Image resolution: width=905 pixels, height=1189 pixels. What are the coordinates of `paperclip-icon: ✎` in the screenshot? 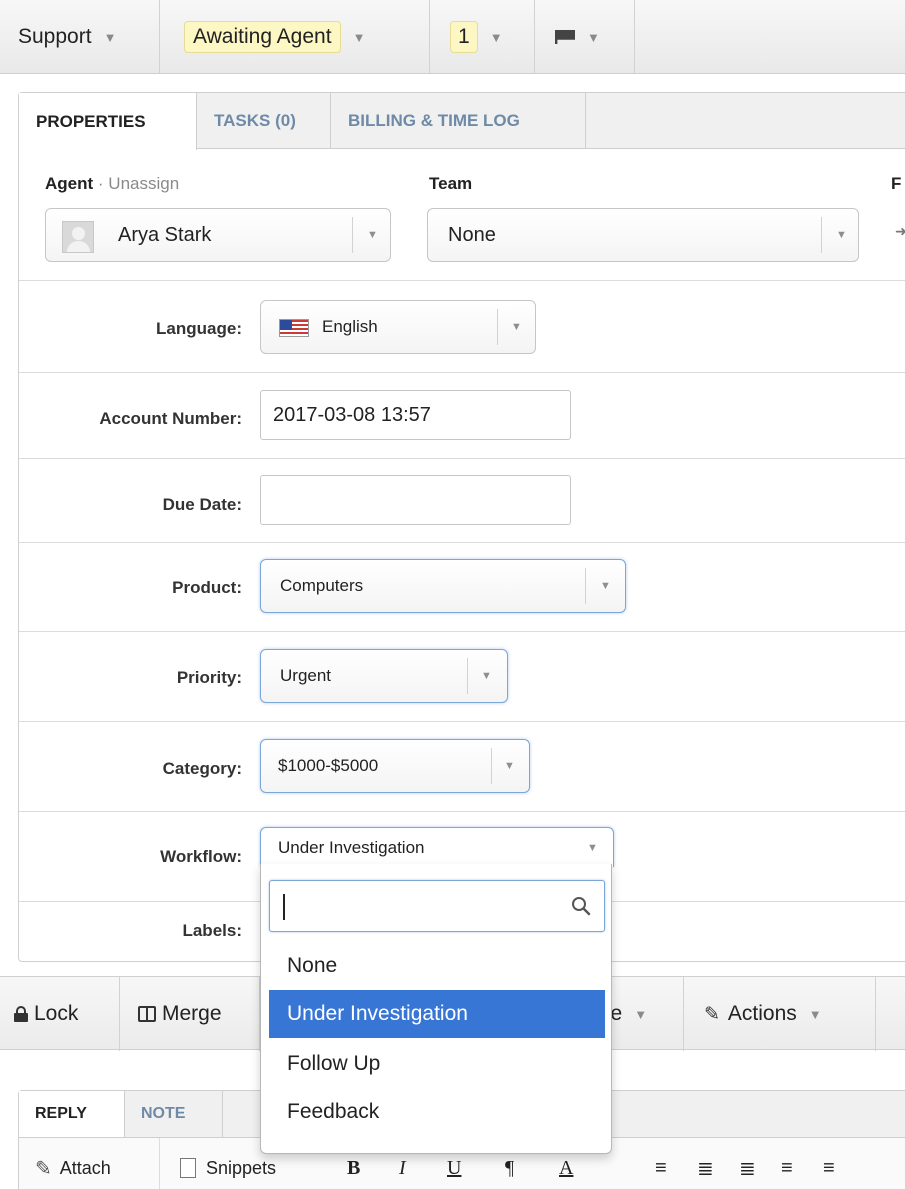 It's located at (43, 1168).